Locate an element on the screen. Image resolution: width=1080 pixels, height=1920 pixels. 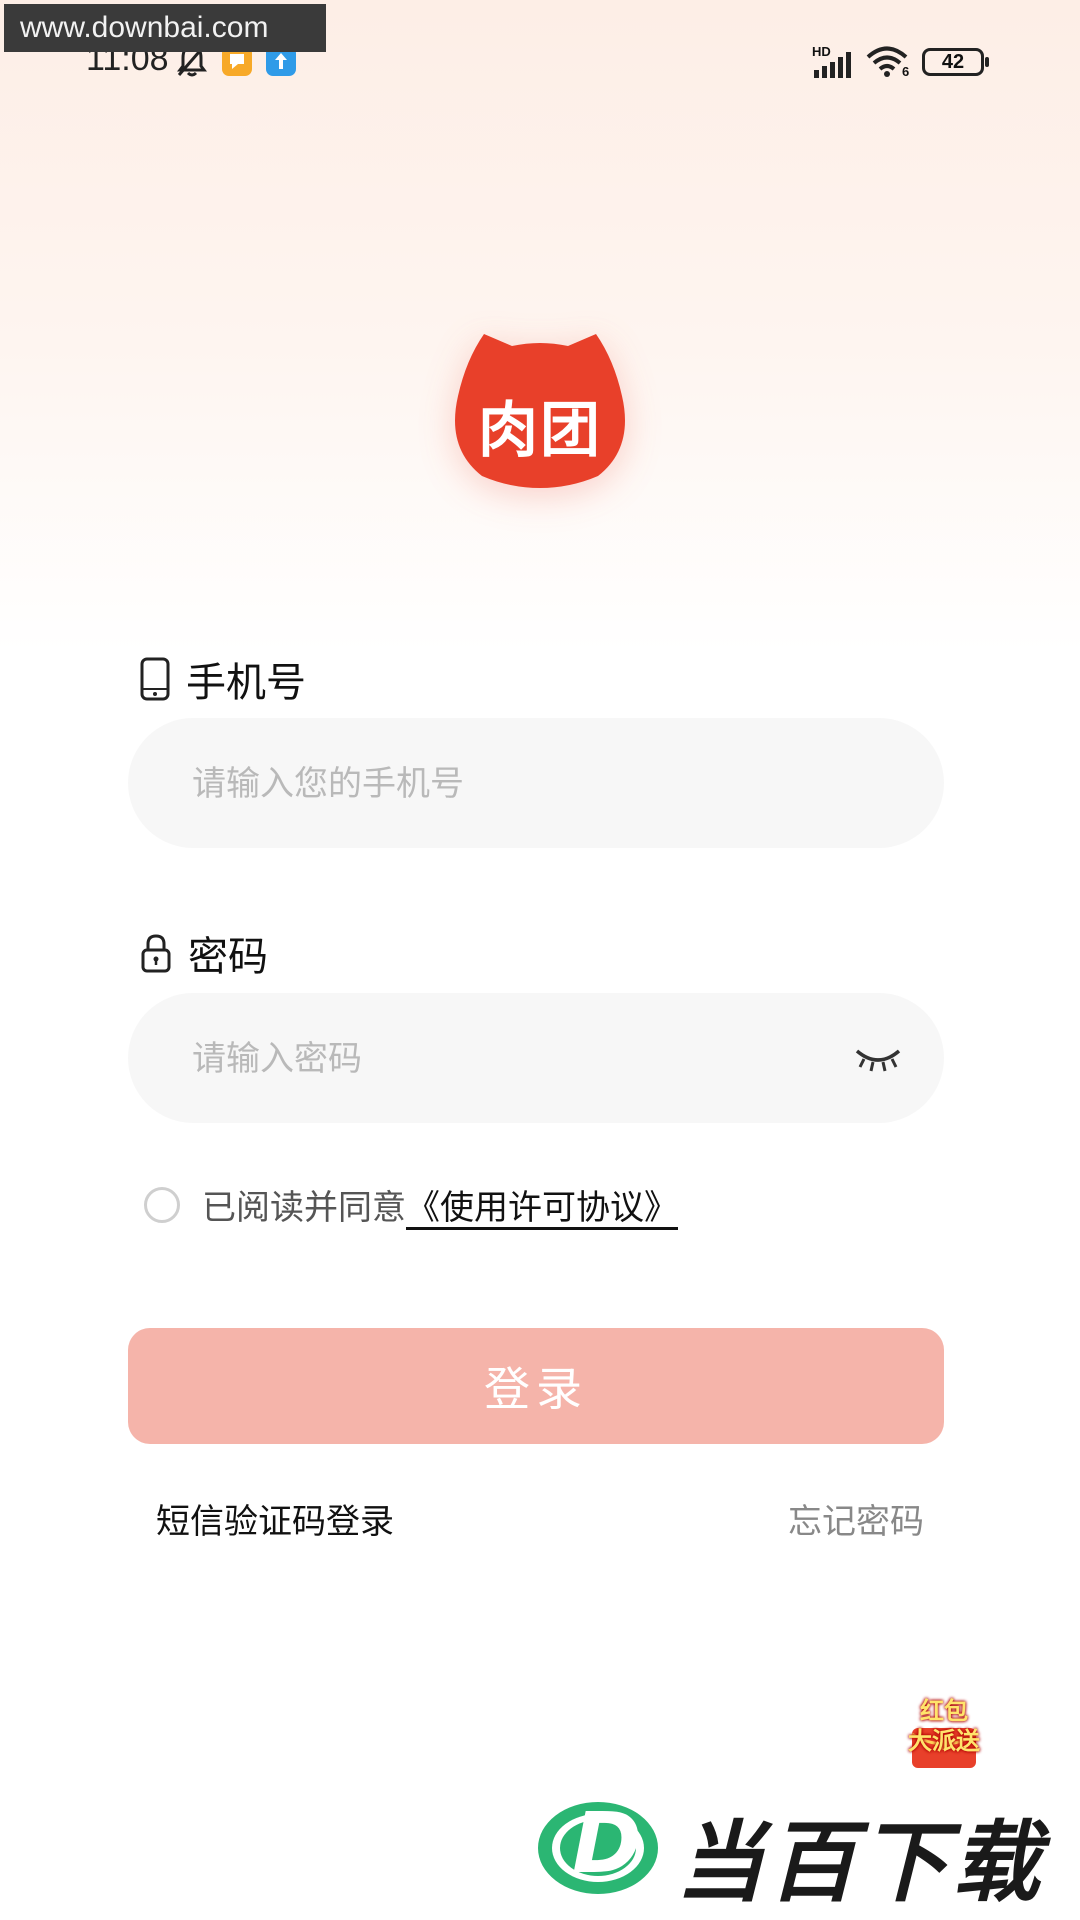
phone-input is located at coordinates (512, 784).